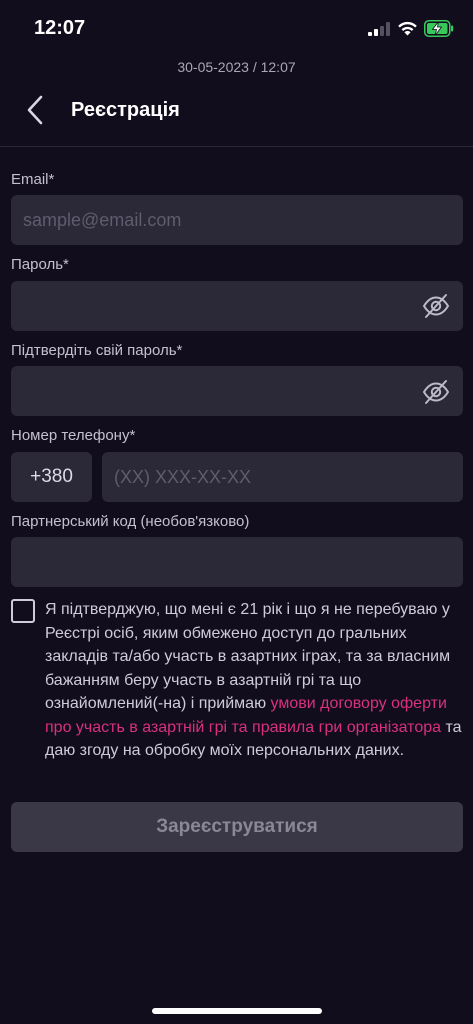 The image size is (473, 1024). I want to click on wifi-icon, so click(407, 28).